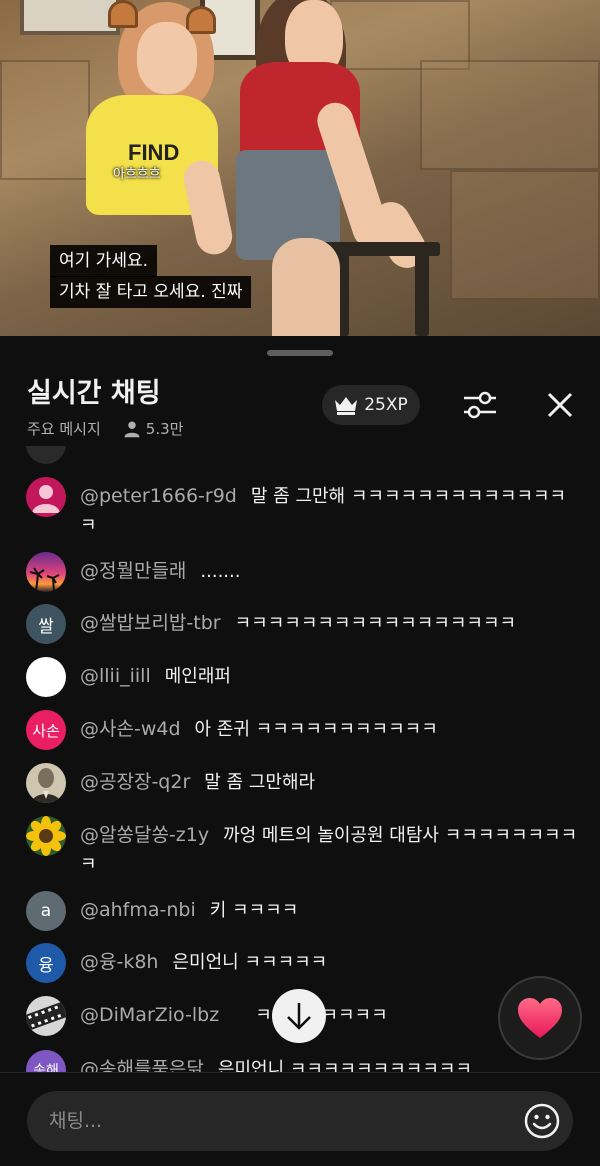 The width and height of the screenshot is (600, 1166). What do you see at coordinates (306, 677) in the screenshot?
I see `chat-message: @llii_iill 메인래퍼` at bounding box center [306, 677].